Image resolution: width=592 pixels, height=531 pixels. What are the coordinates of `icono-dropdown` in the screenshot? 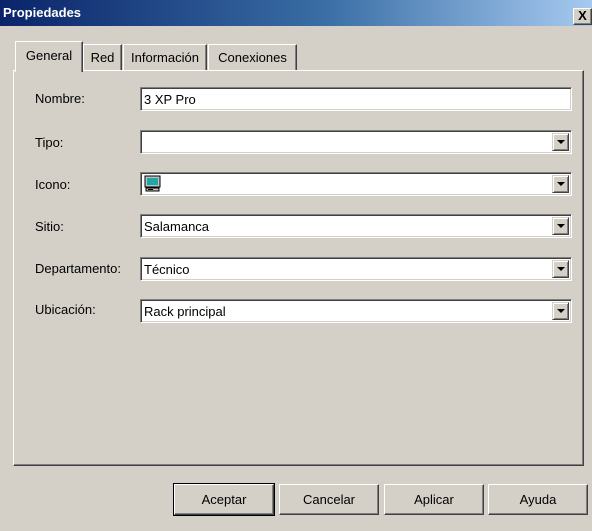 It's located at (356, 184).